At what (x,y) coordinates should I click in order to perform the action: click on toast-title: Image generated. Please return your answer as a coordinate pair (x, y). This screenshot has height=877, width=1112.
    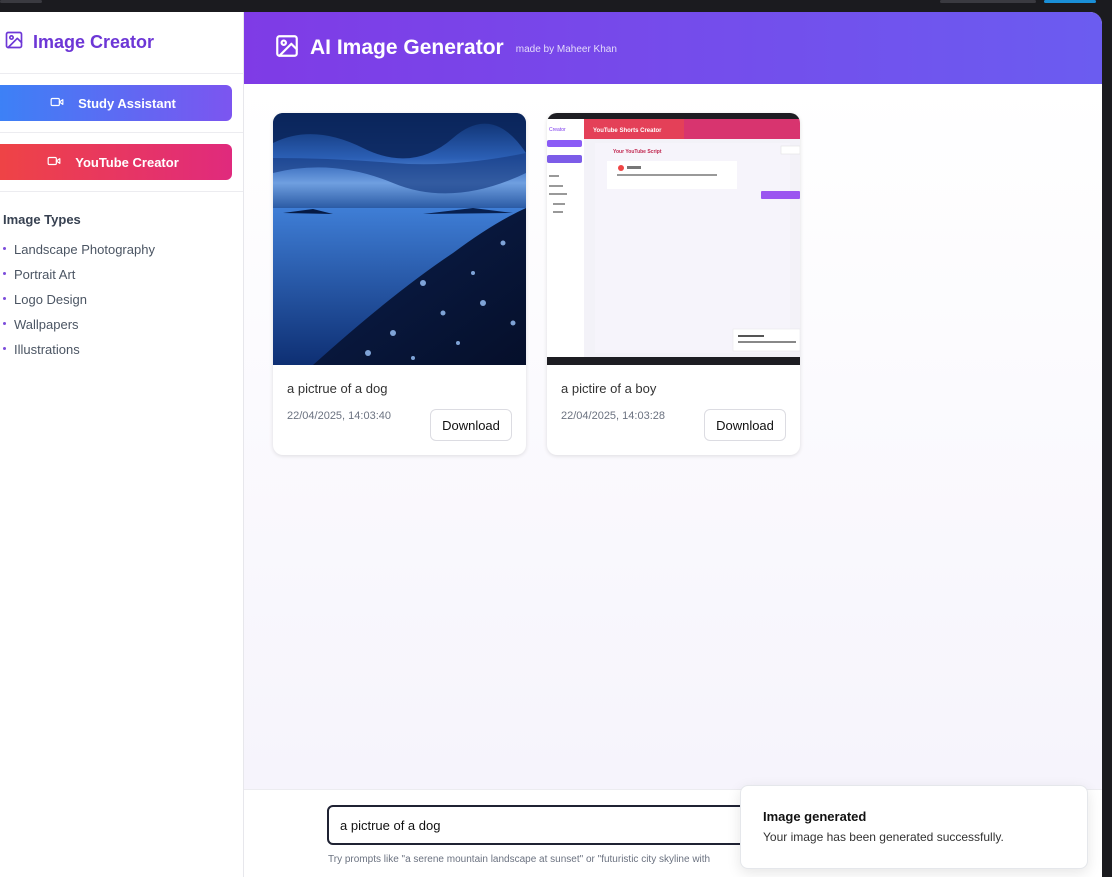
    Looking at the image, I should click on (815, 816).